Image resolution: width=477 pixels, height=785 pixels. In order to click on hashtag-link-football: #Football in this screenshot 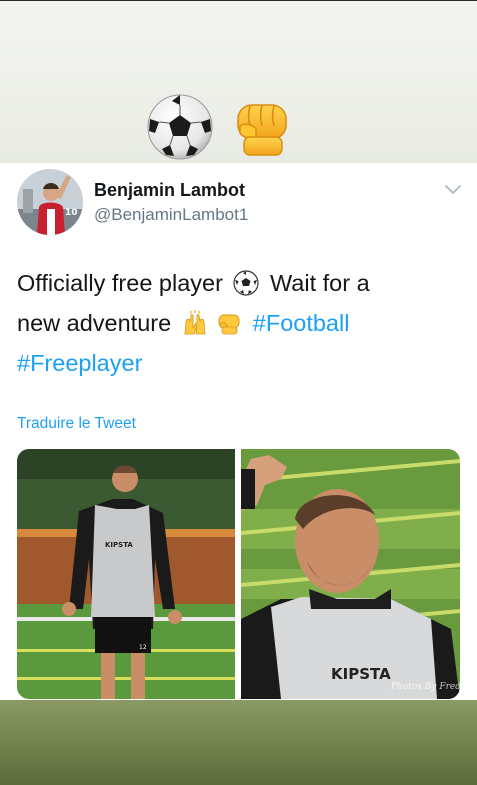, I will do `click(301, 323)`.